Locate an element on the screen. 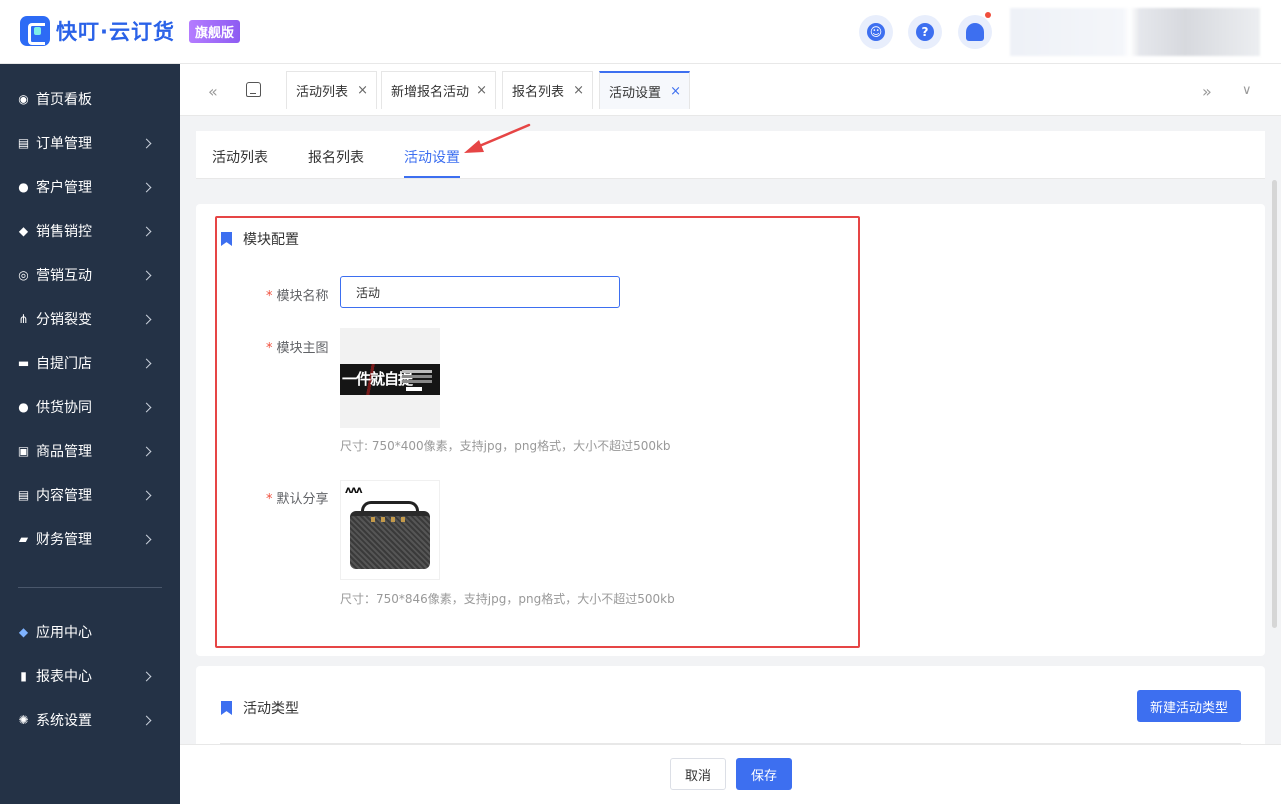  edition-badge: 旗舰版 is located at coordinates (214, 31).